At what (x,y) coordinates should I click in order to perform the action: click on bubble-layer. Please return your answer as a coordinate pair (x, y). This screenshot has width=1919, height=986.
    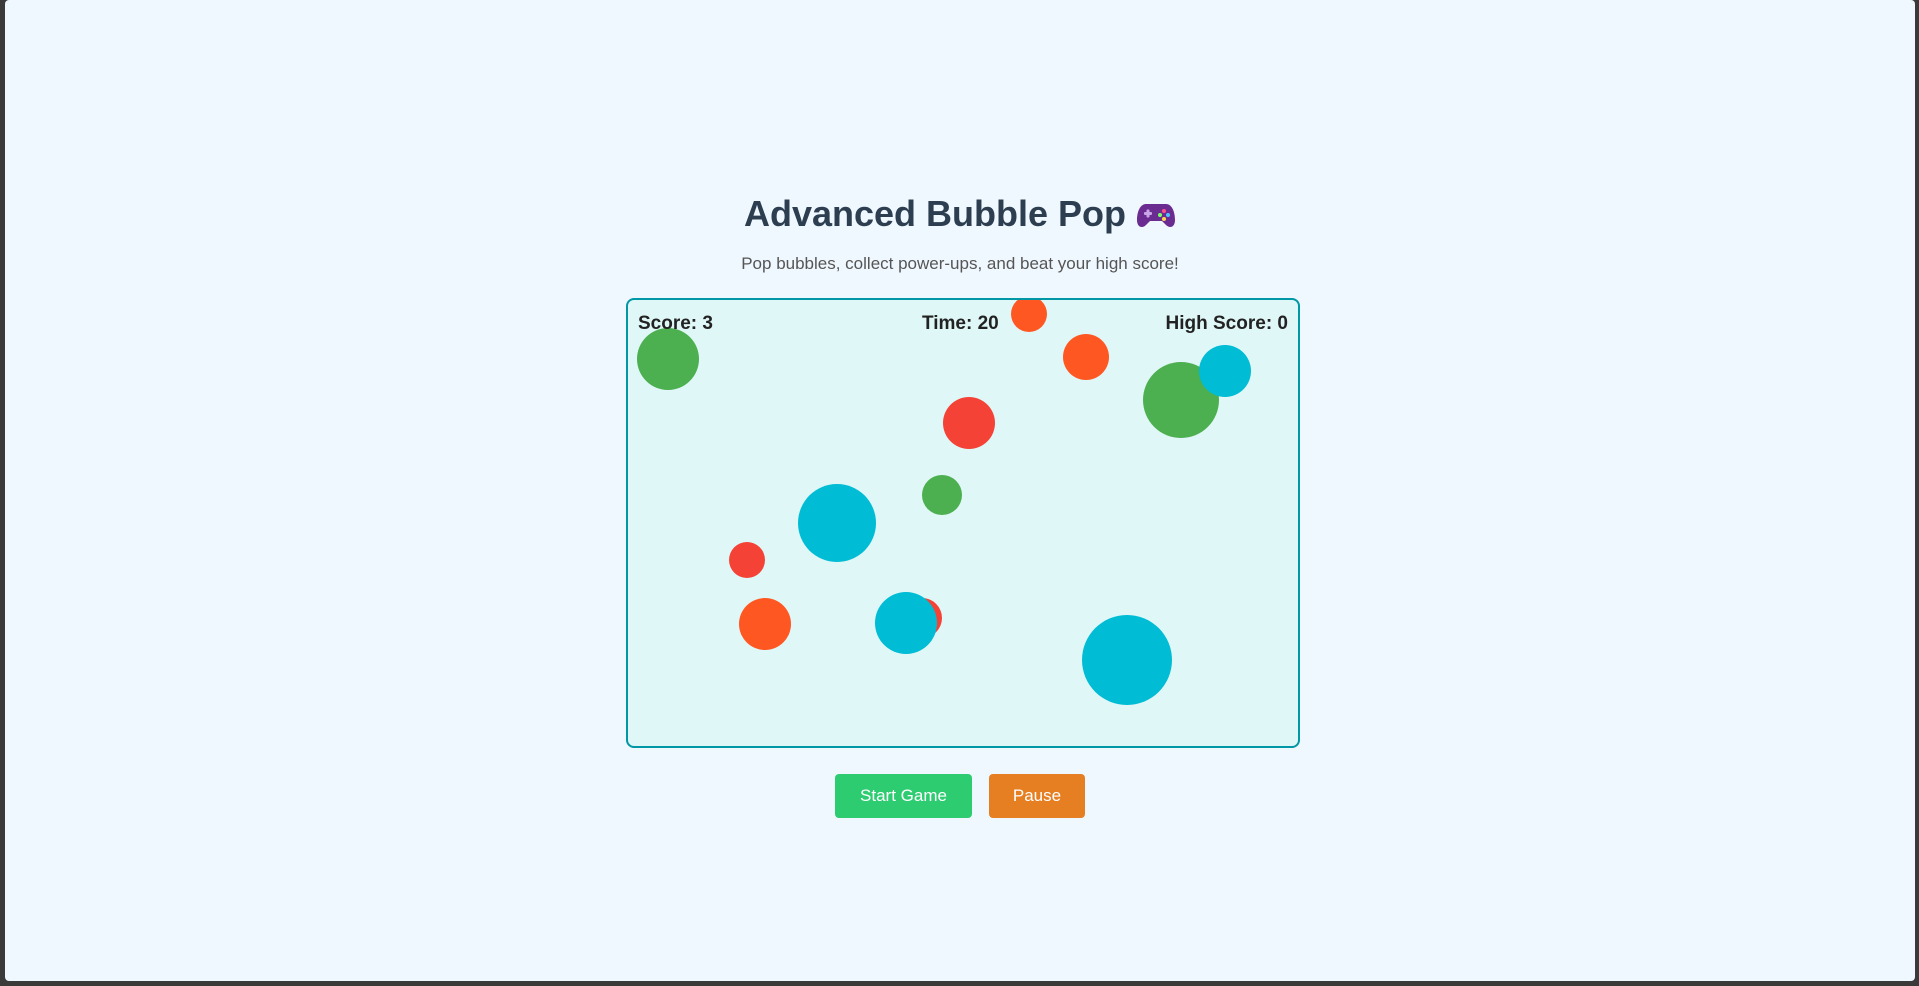
    Looking at the image, I should click on (944, 501).